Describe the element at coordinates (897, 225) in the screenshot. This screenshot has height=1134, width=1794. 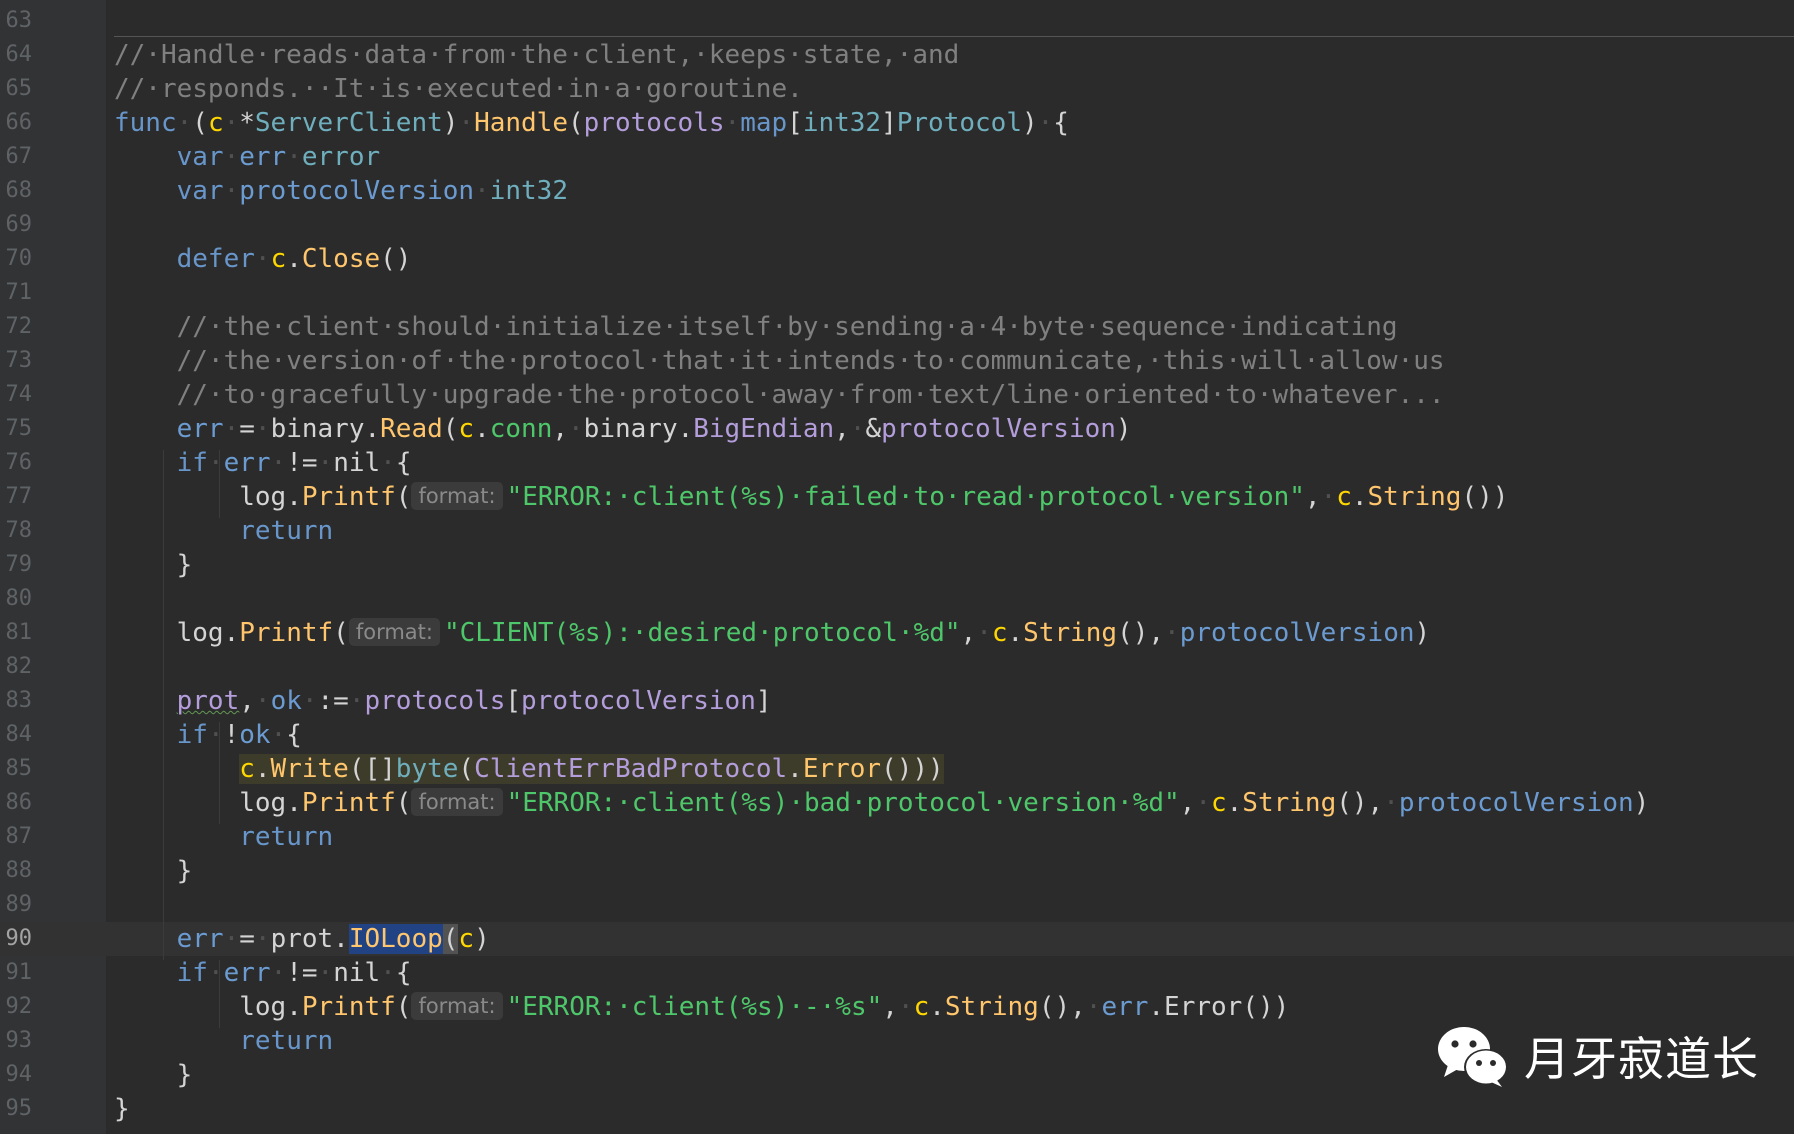
I see `code-line: 69` at that location.